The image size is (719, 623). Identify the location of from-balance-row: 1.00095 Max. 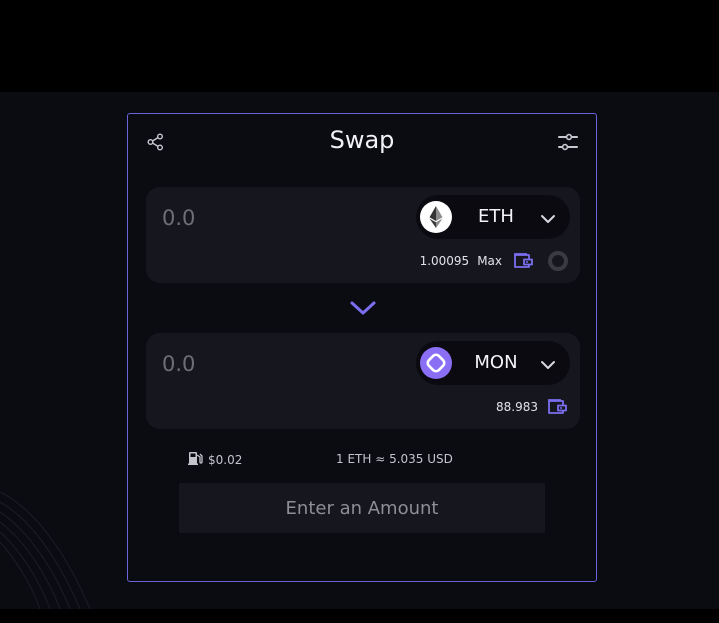
(494, 261).